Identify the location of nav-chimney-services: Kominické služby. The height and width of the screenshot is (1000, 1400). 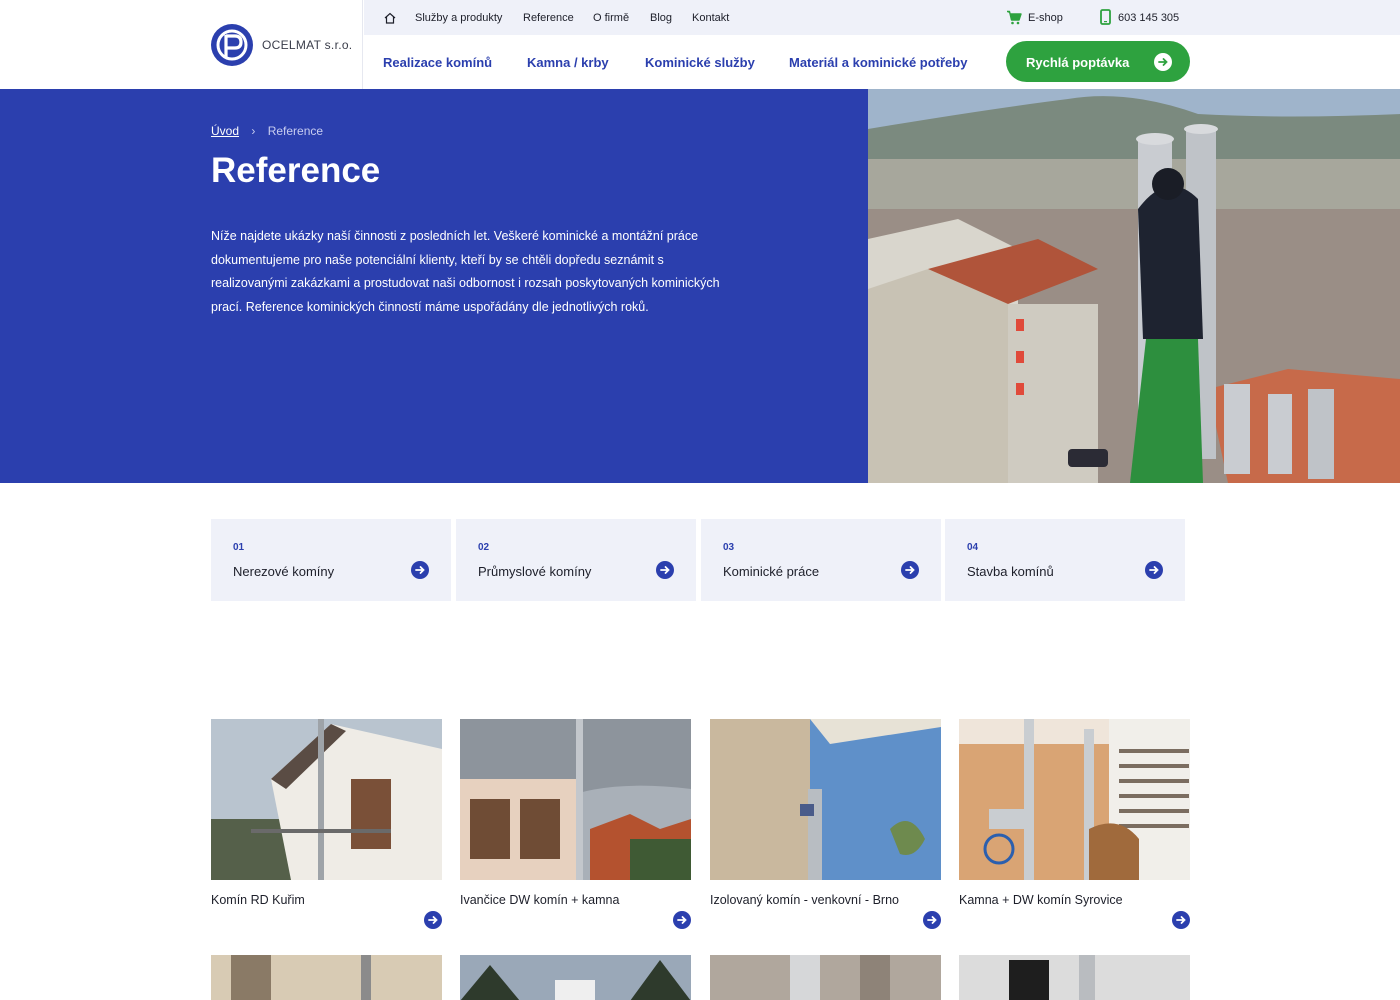
(700, 62).